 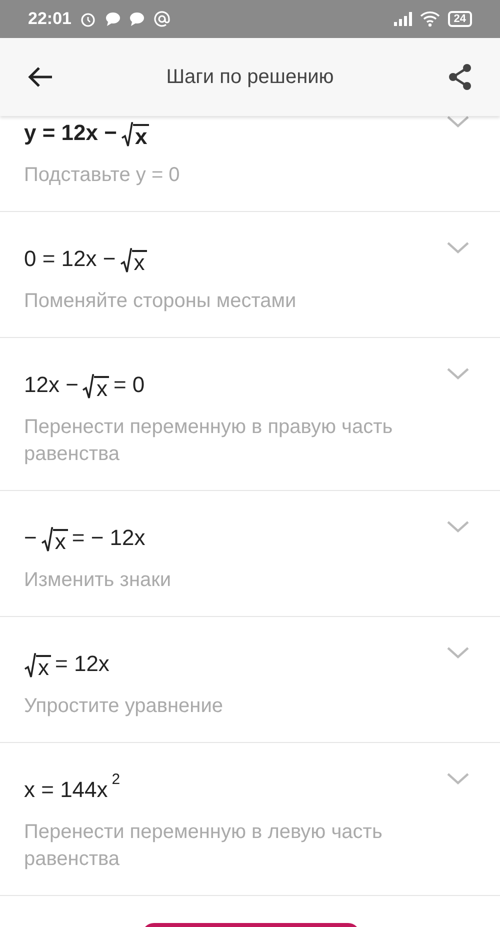 I want to click on wifi-icon, so click(x=430, y=19).